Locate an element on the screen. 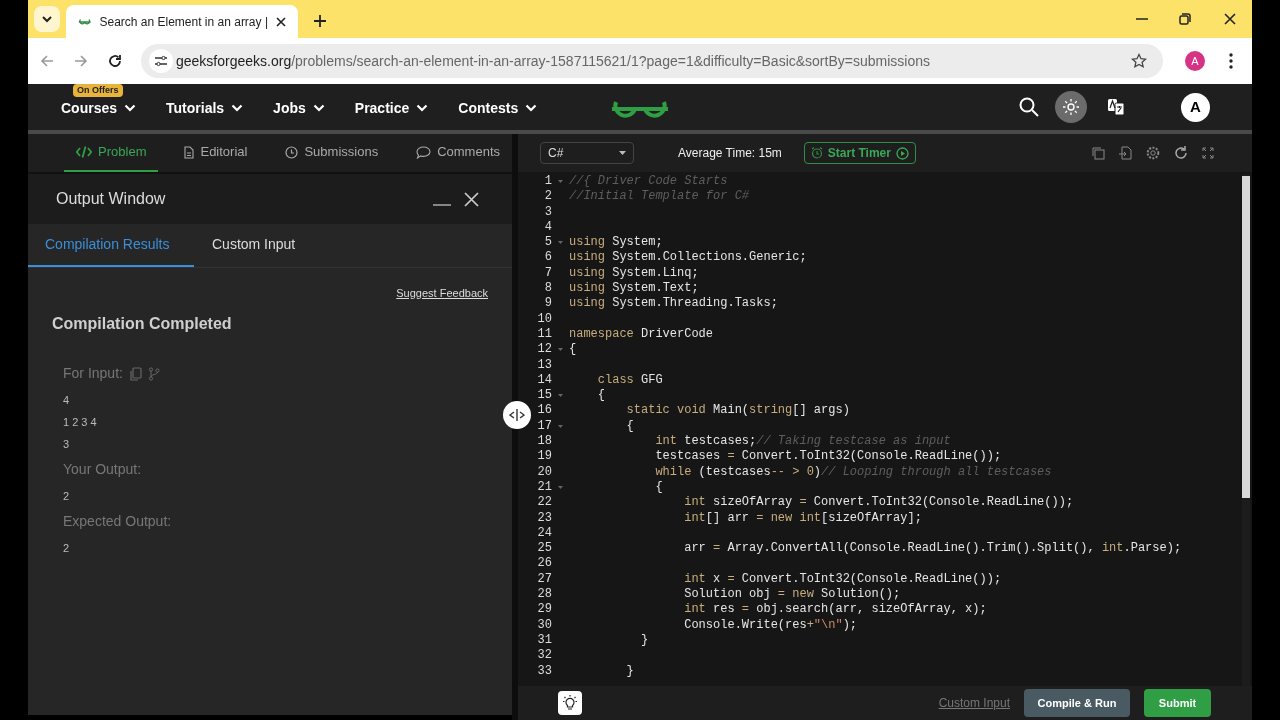  code-line: int testcases;// Taking testcase as input is located at coordinates (802, 442).